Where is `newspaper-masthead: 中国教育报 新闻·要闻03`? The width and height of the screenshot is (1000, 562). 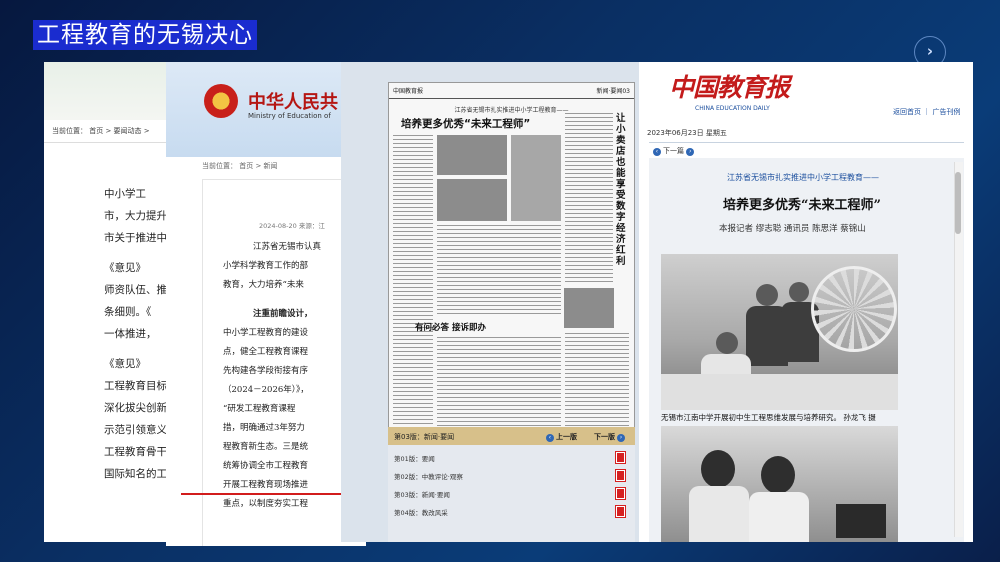
newspaper-masthead: 中国教育报 新闻·要闻03 is located at coordinates (511, 91).